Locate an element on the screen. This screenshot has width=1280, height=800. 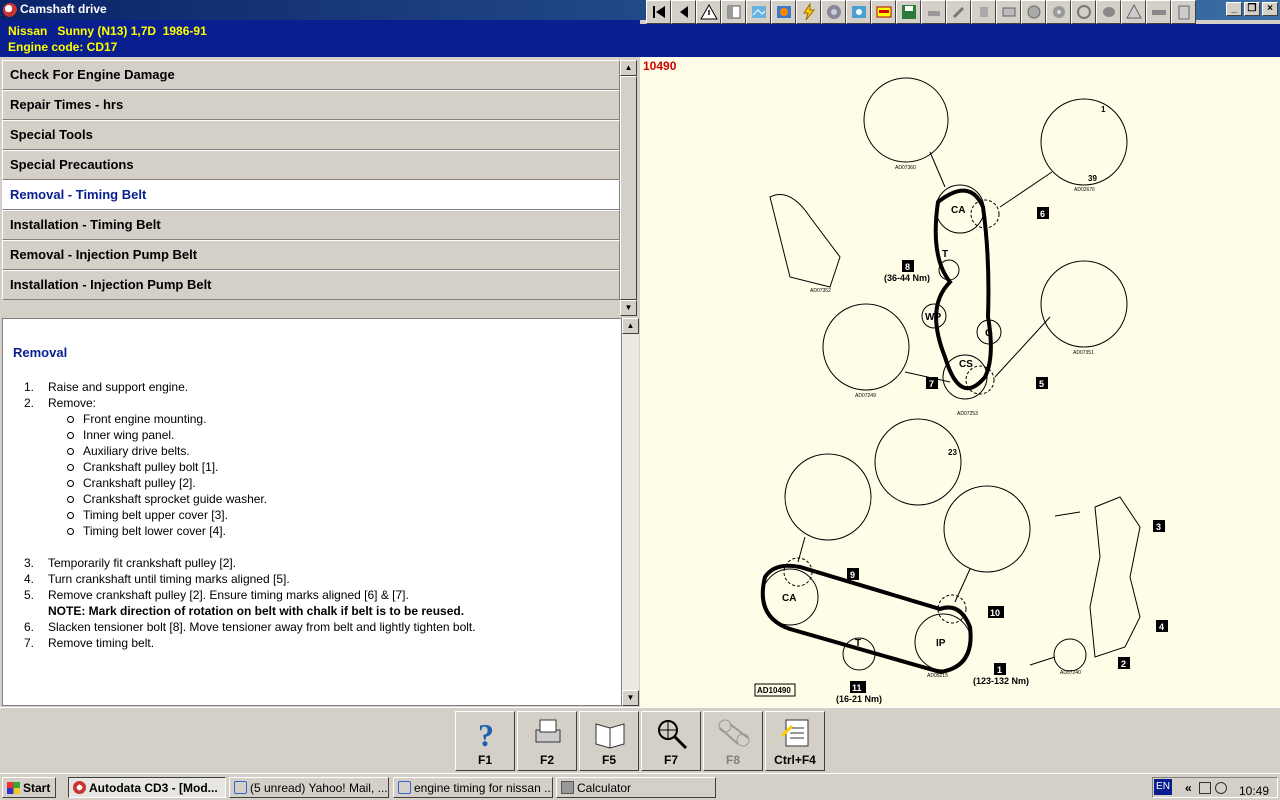
back-button is located at coordinates (683, 12).